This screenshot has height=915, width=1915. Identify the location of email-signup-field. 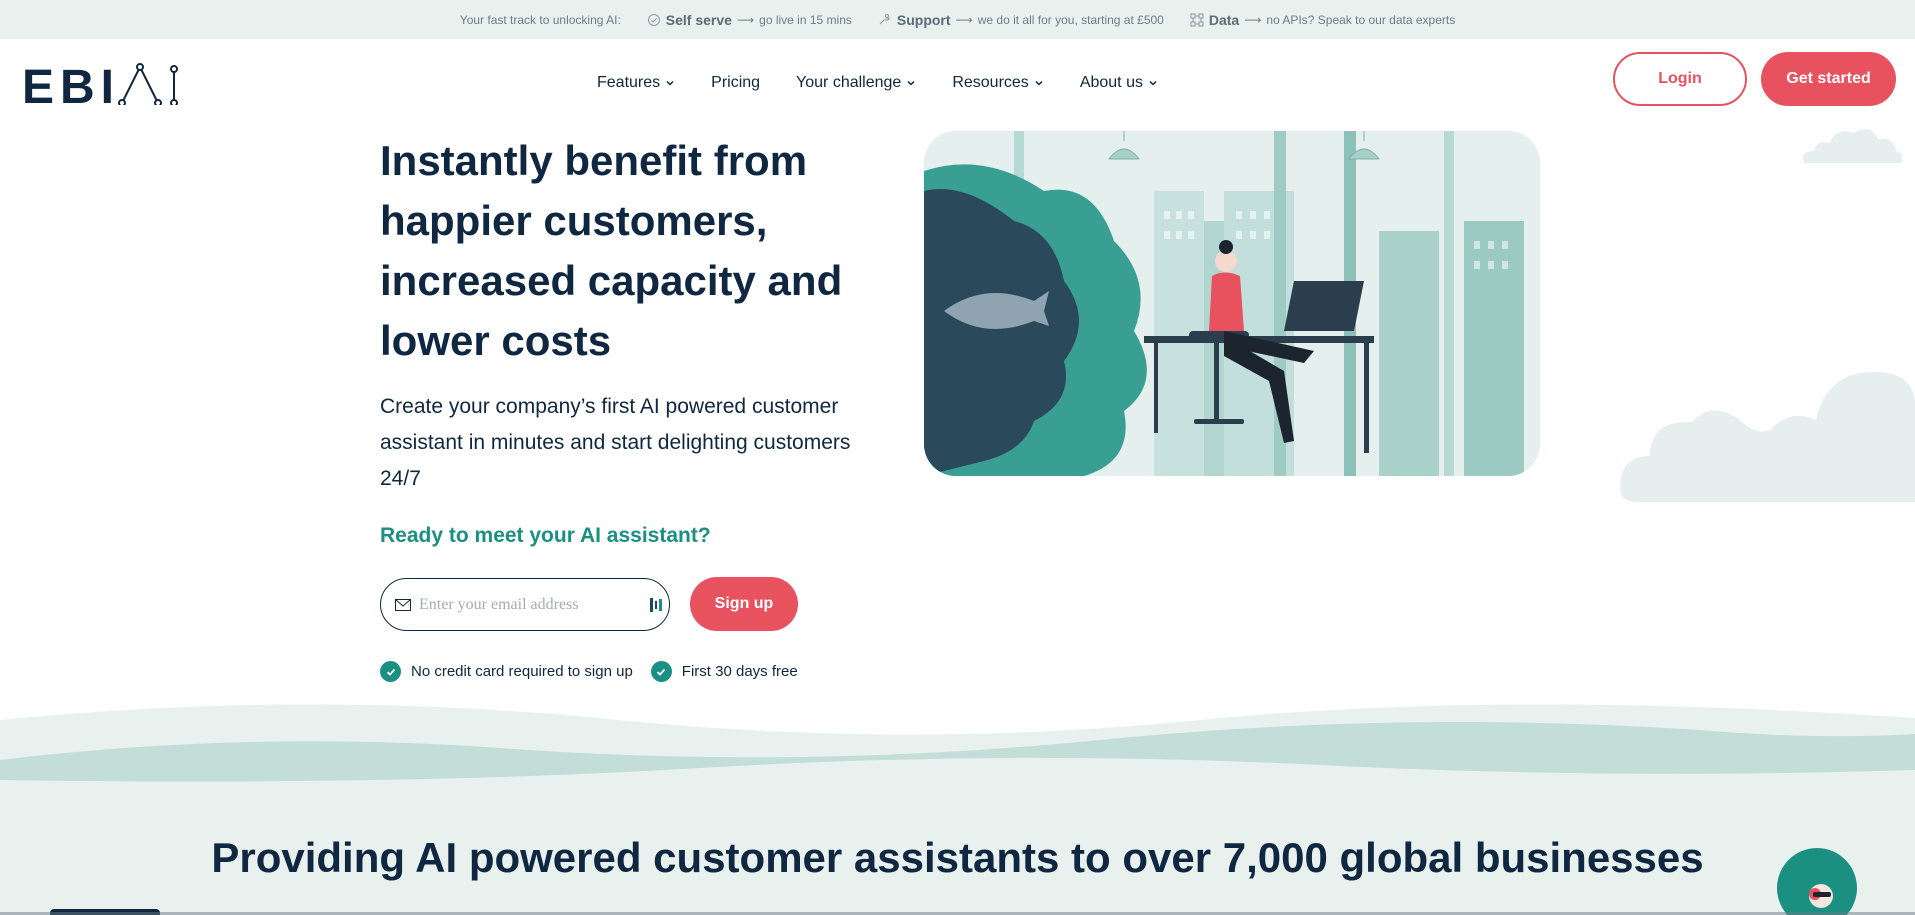
(525, 604).